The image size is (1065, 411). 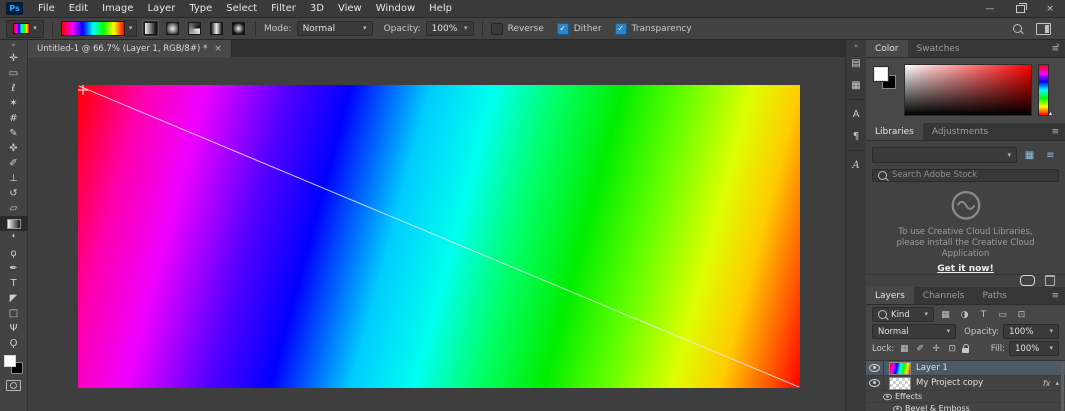 I want to click on clone-stamp-tool: ⊥, so click(x=14, y=178).